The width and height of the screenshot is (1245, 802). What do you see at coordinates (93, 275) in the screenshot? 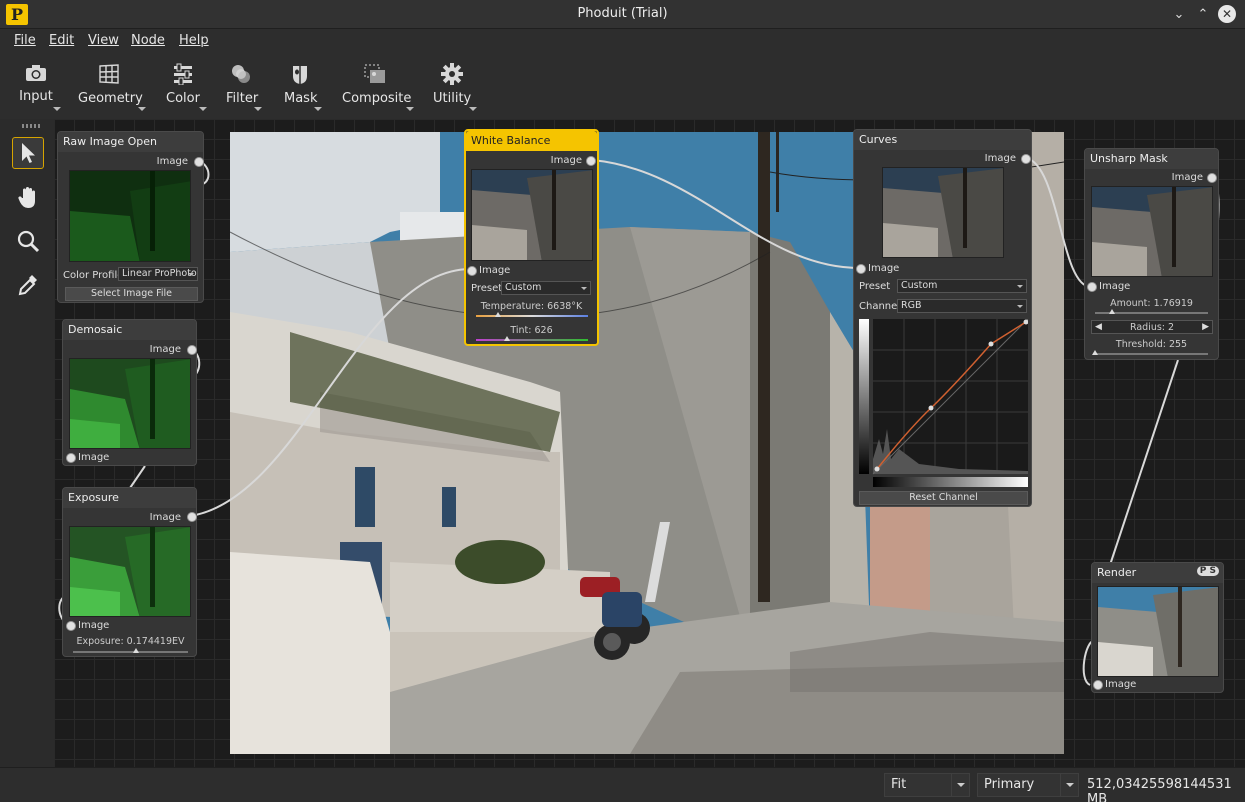
I see `color-profile-label: Color Profile` at bounding box center [93, 275].